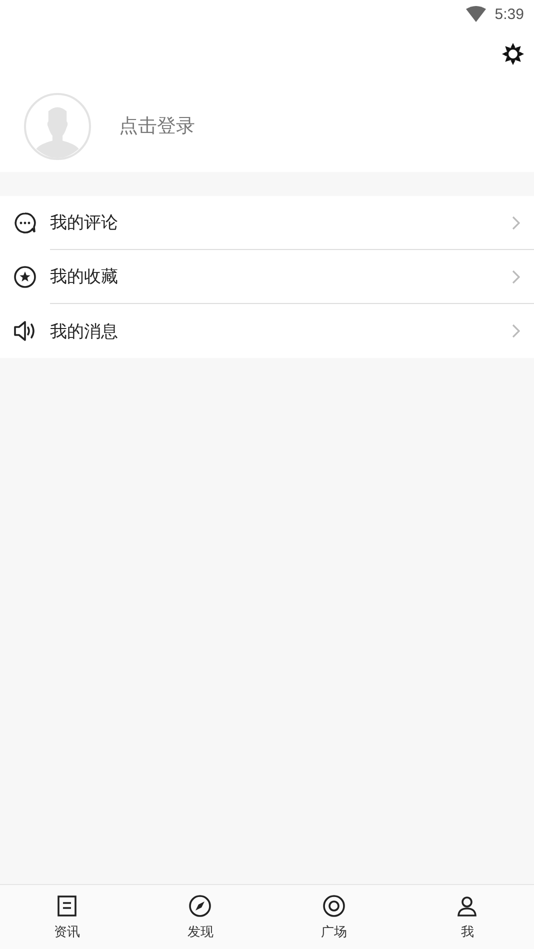 The width and height of the screenshot is (534, 949). I want to click on person-icon, so click(467, 906).